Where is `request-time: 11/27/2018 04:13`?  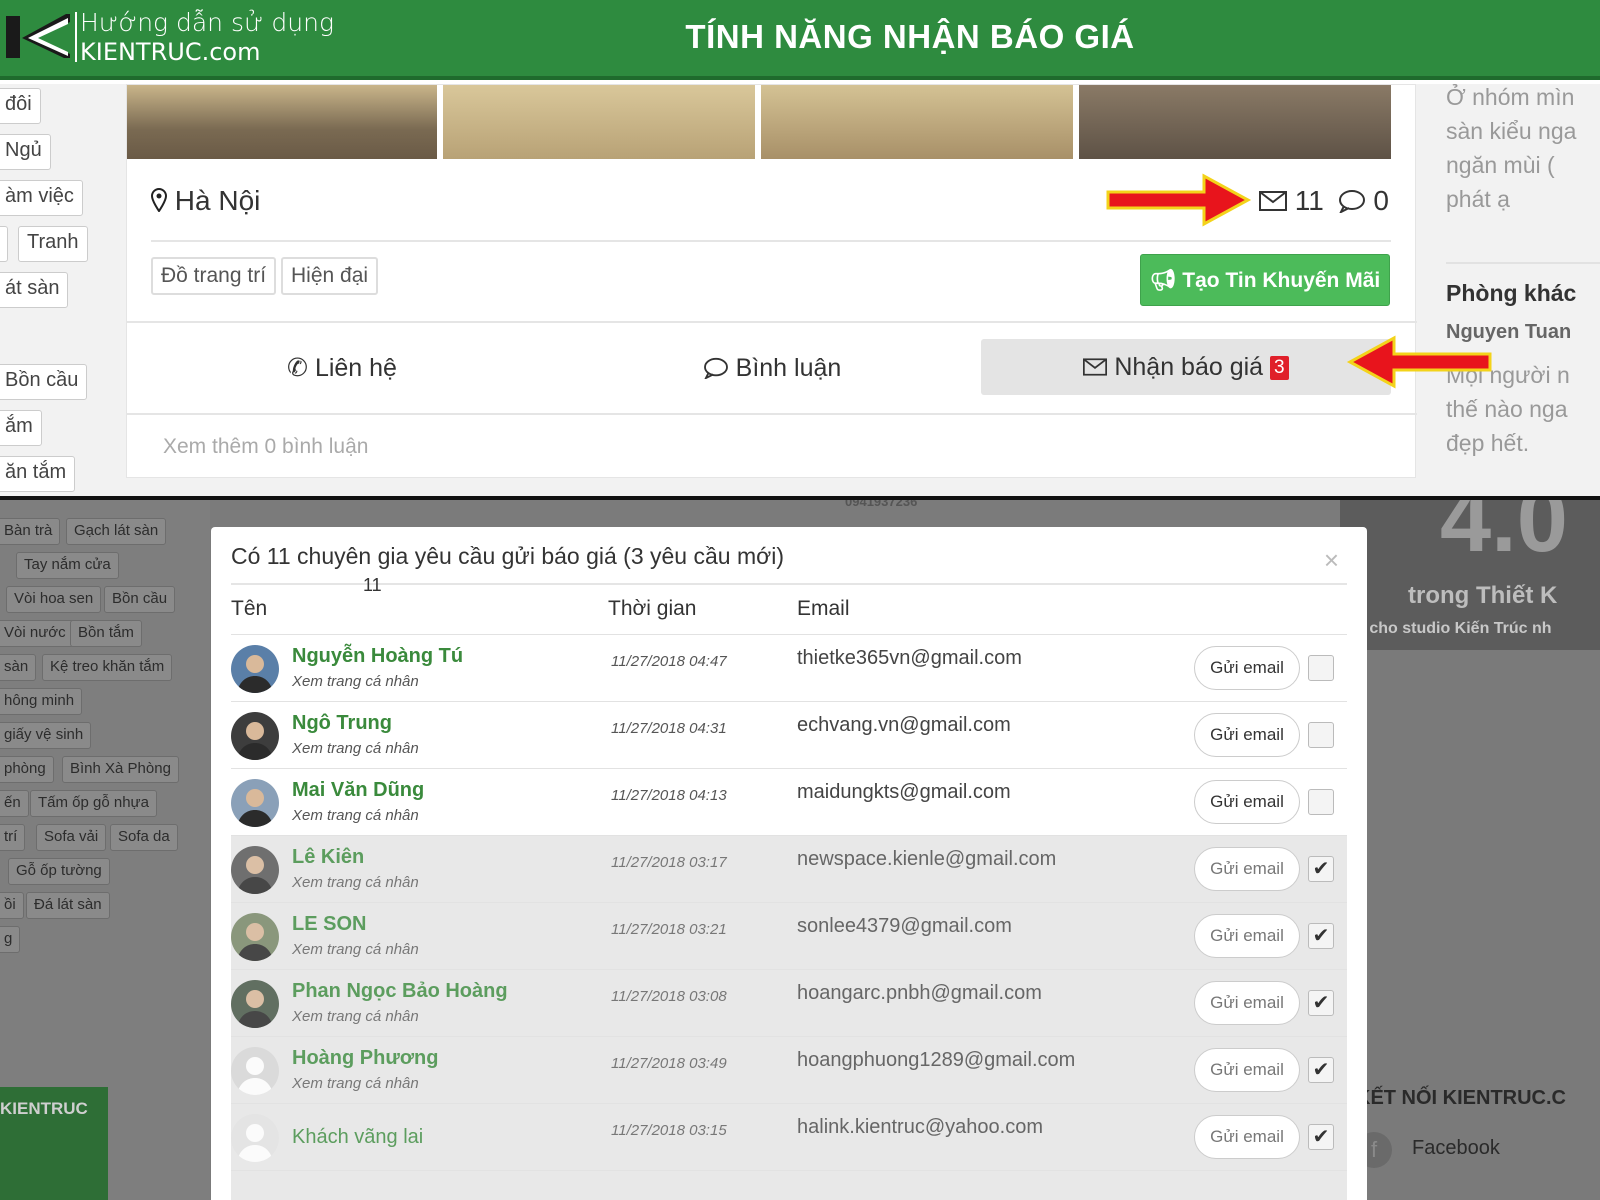
request-time: 11/27/2018 04:13 is located at coordinates (669, 795).